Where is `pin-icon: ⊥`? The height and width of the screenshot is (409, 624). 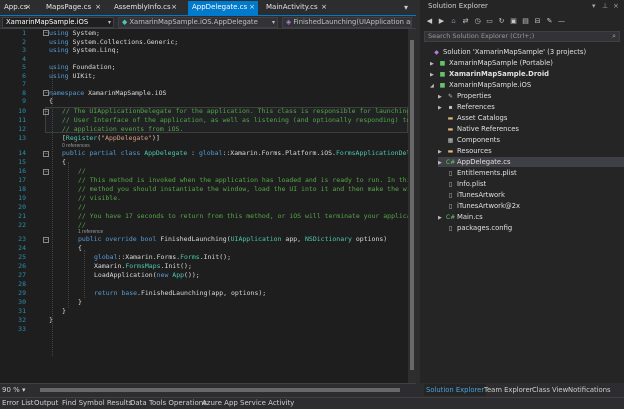
pin-icon: ⊥ is located at coordinates (605, 6).